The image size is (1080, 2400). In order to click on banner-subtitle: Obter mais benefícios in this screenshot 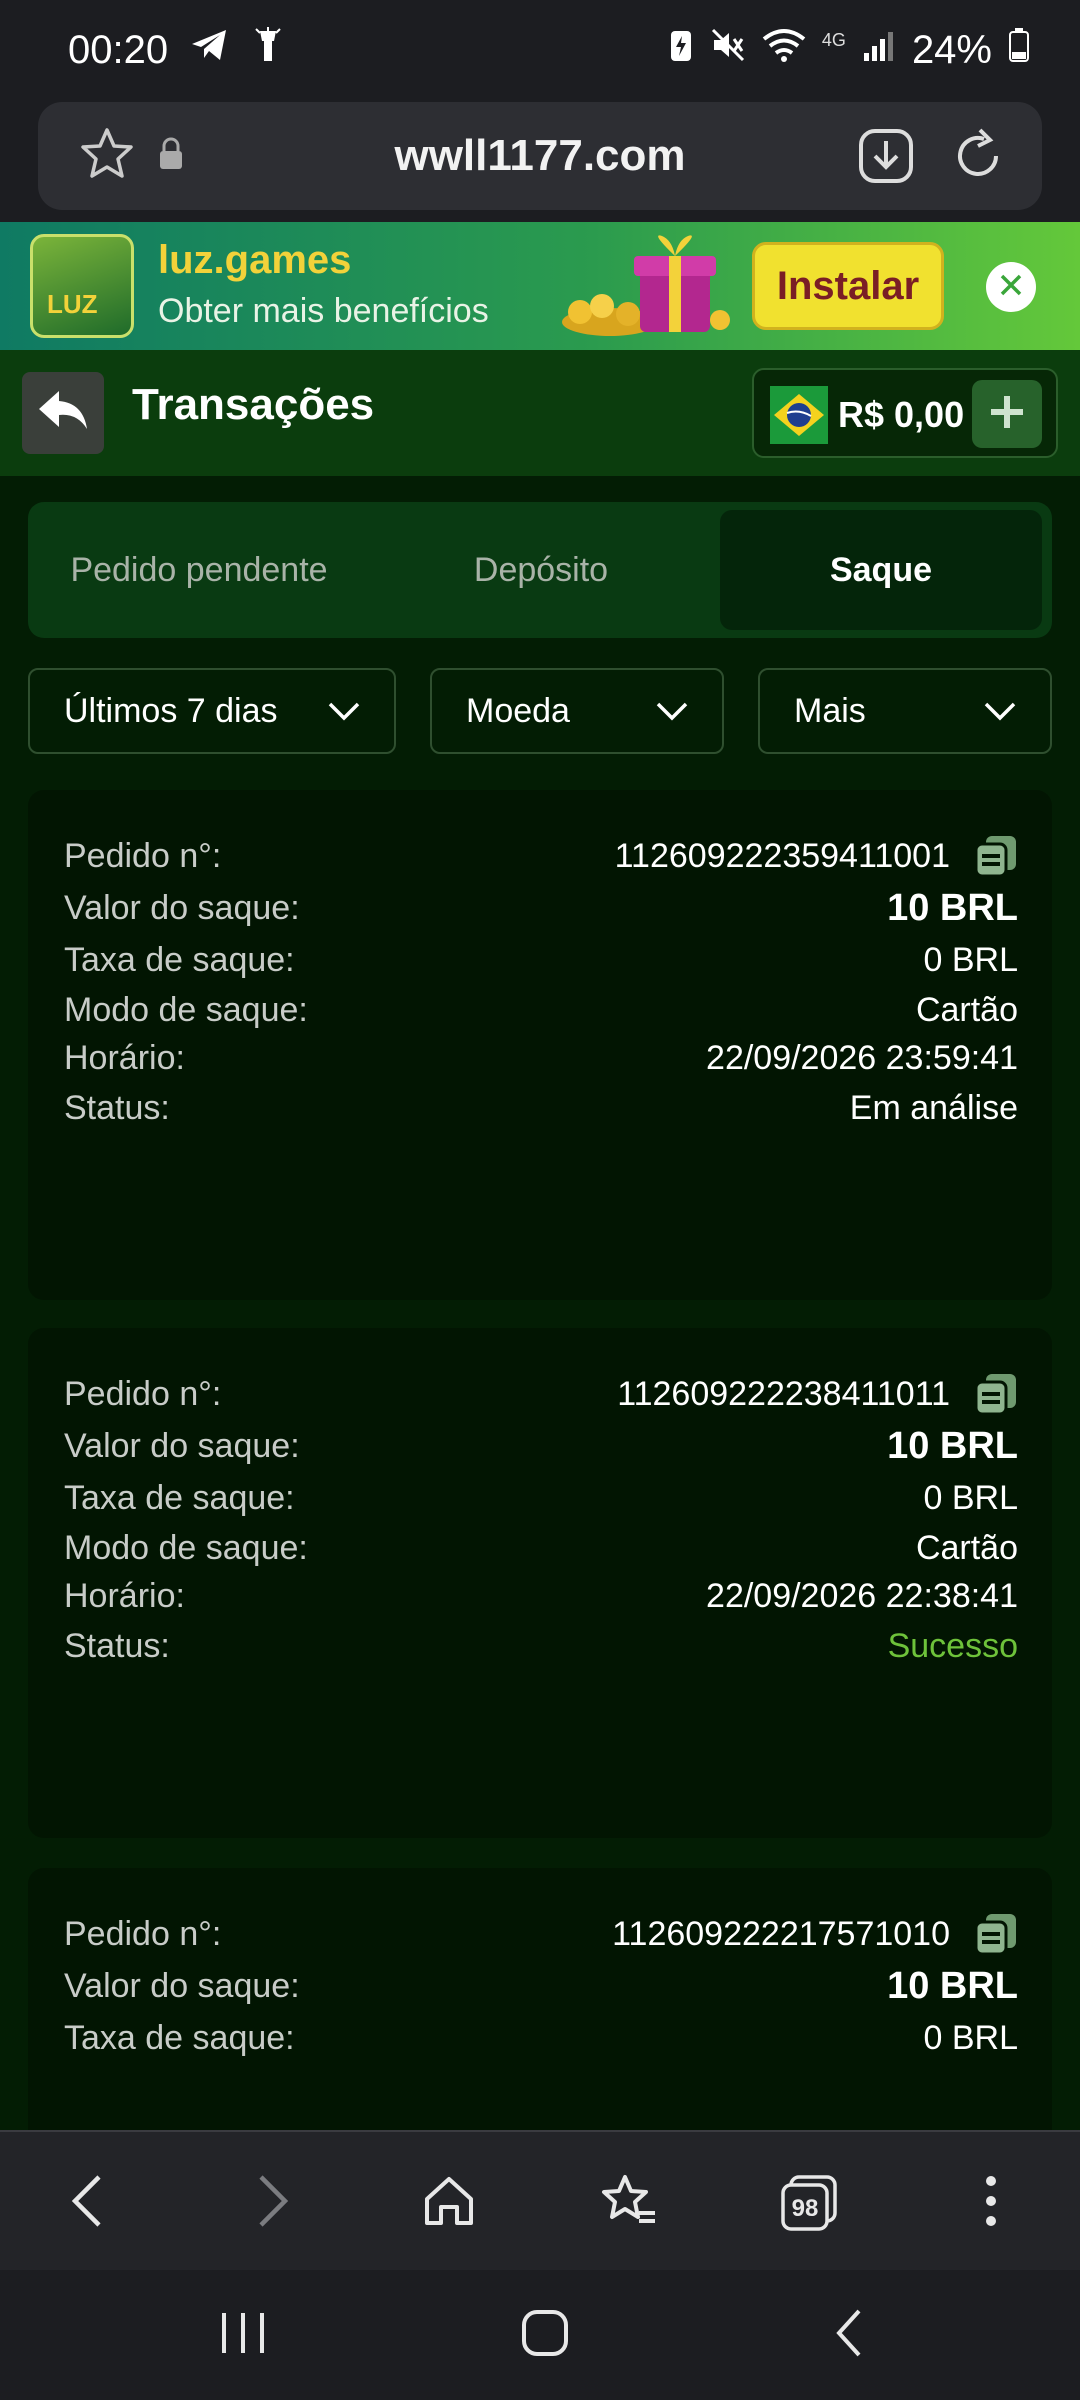, I will do `click(323, 311)`.